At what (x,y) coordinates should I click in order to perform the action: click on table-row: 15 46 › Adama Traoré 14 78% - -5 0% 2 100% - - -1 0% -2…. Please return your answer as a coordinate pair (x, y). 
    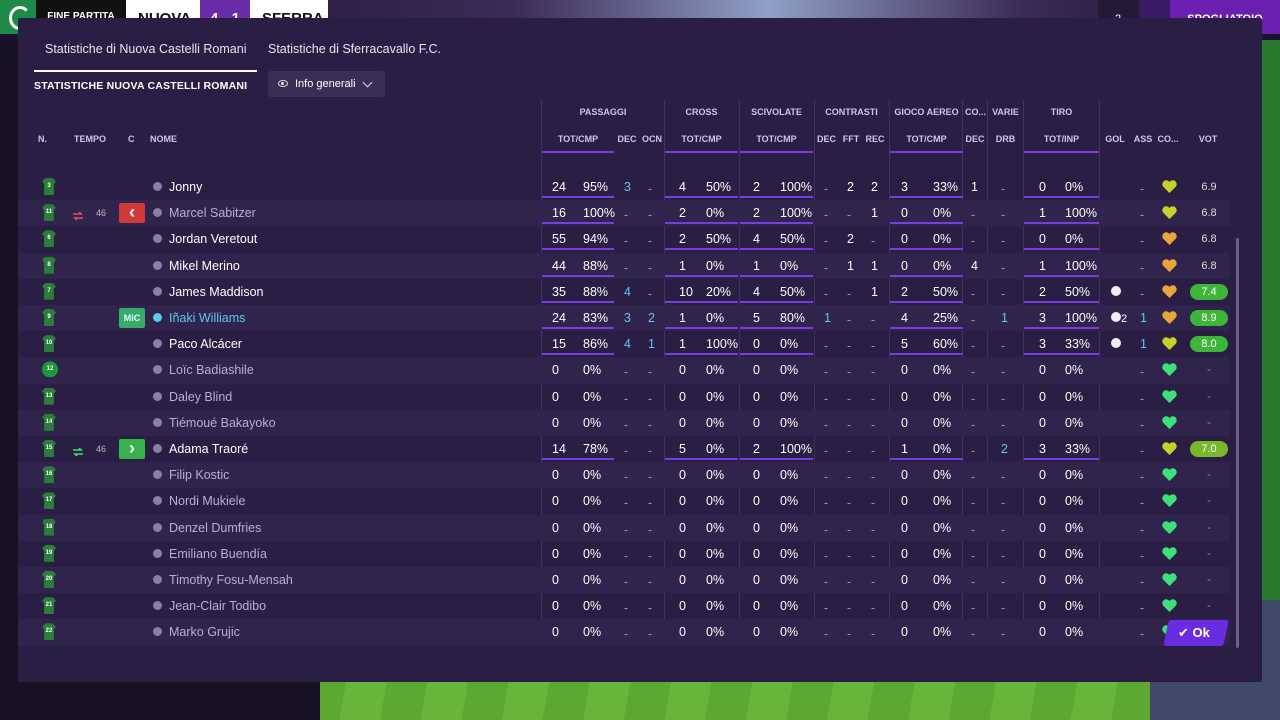
    Looking at the image, I should click on (624, 449).